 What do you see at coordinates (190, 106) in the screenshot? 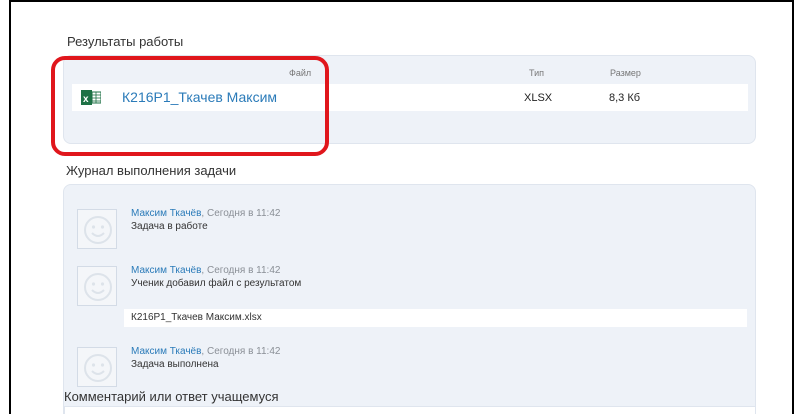
I see `highlight-annotation` at bounding box center [190, 106].